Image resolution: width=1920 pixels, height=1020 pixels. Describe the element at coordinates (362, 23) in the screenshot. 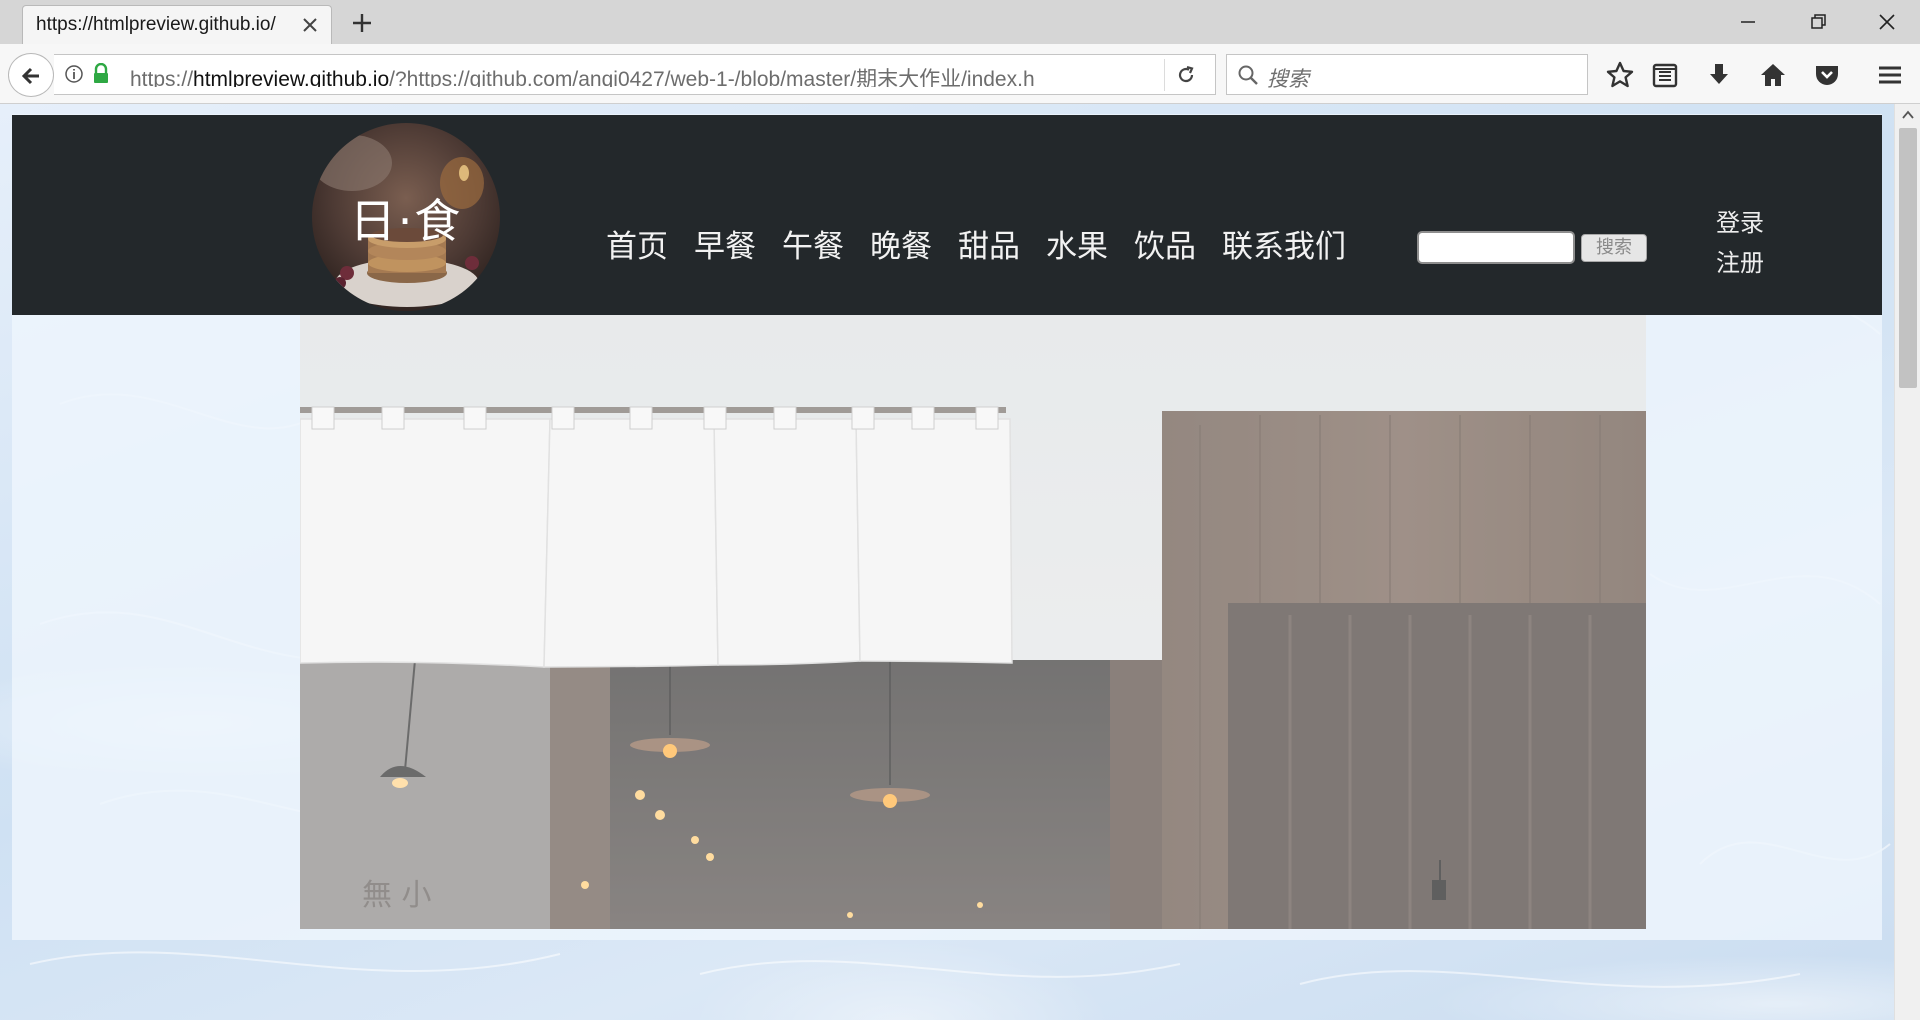

I see `new-tab-icon` at that location.